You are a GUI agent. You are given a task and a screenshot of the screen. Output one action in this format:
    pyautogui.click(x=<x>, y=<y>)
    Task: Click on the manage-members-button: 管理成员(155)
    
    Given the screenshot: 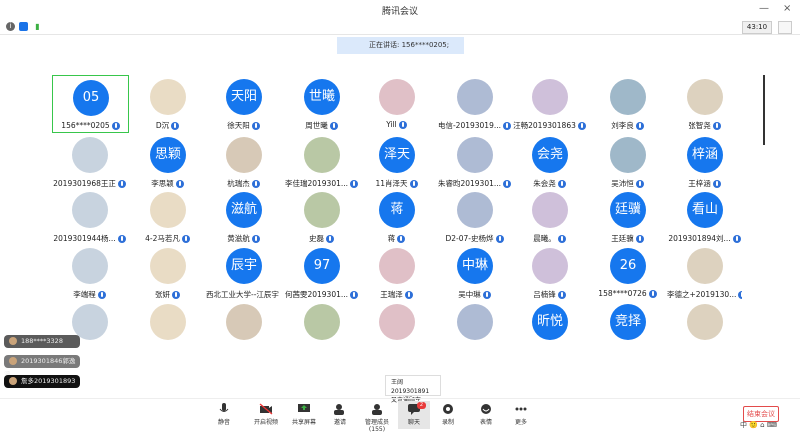 What is the action you would take?
    pyautogui.click(x=377, y=415)
    